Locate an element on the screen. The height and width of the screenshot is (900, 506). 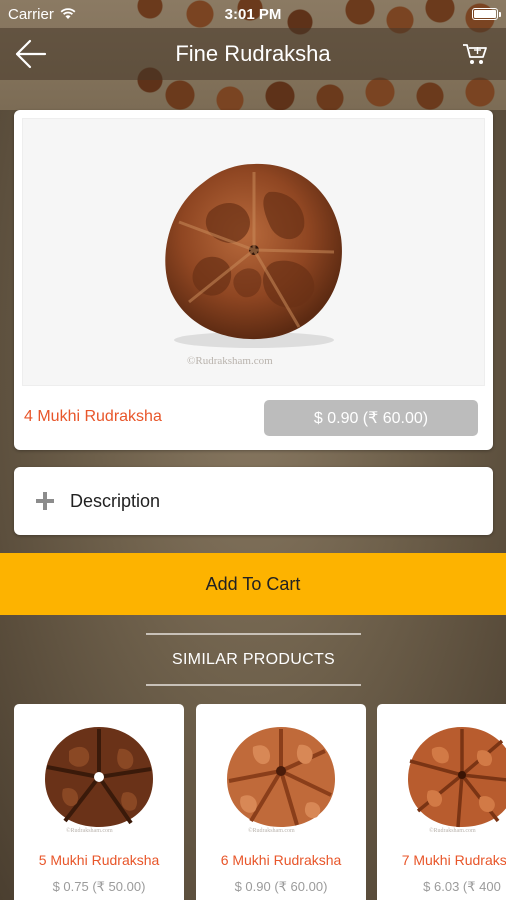
similar-products-heading: SIMILAR PRODUCTS is located at coordinates (253, 659).